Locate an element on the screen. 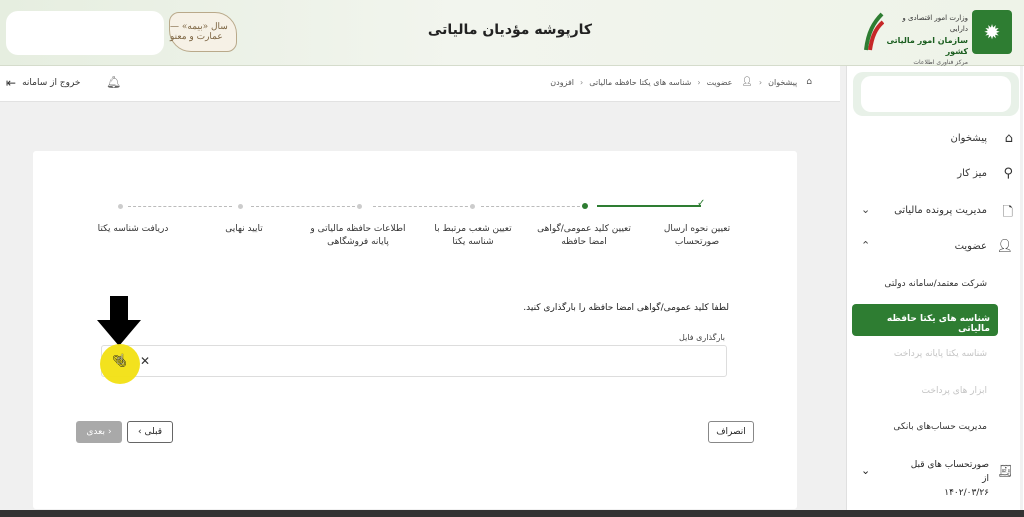  sidebar-item-tax-file: ⌄ 🗋 مدیریت پرونده مالیاتی is located at coordinates (935, 212).